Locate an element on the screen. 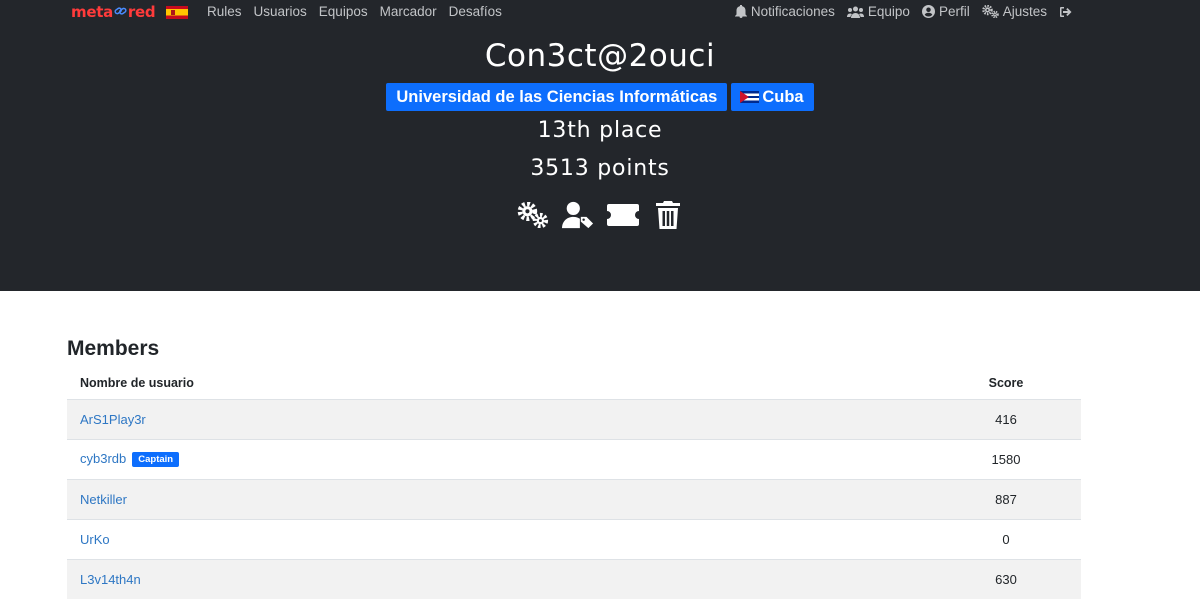  member-link: ArS1Play3r is located at coordinates (113, 419).